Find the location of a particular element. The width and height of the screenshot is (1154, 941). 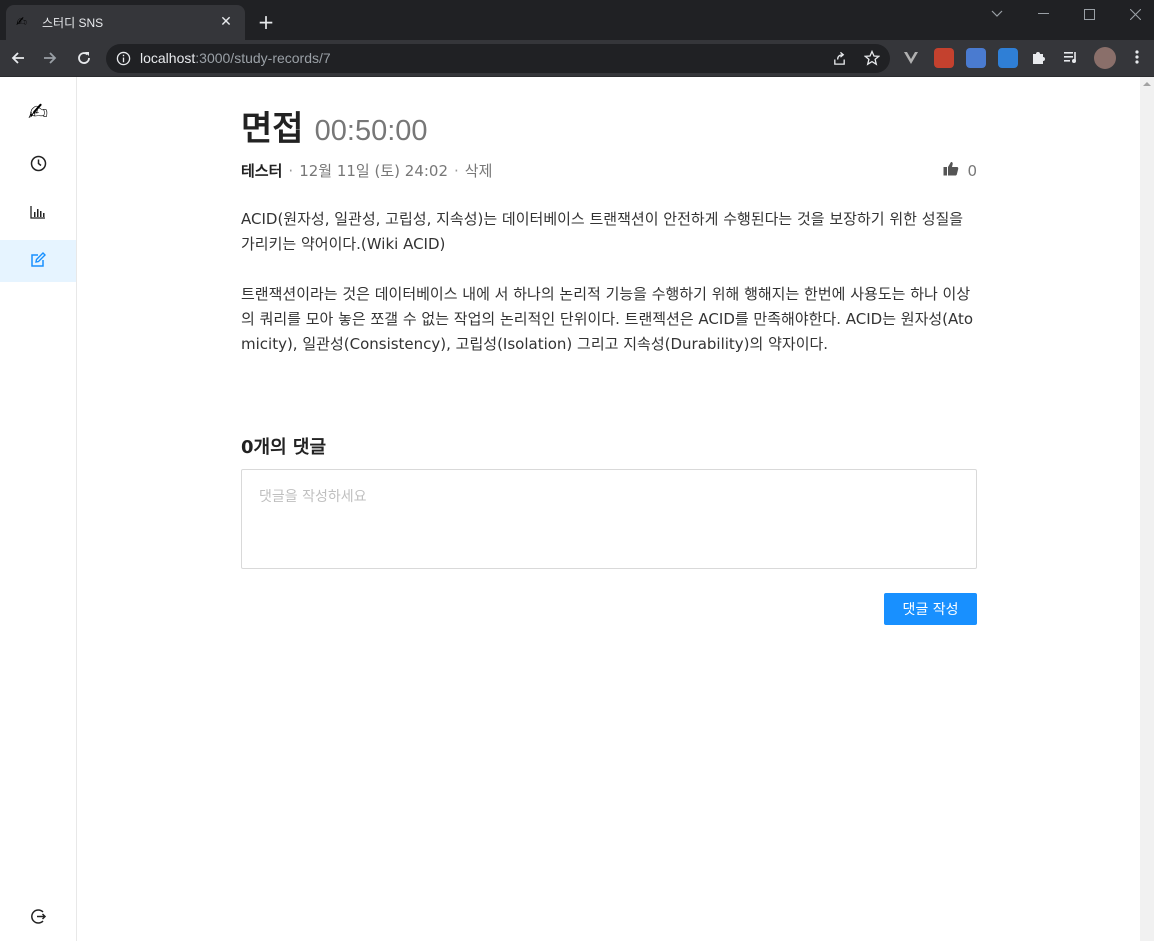

sidebar: ✍ is located at coordinates (38, 509).